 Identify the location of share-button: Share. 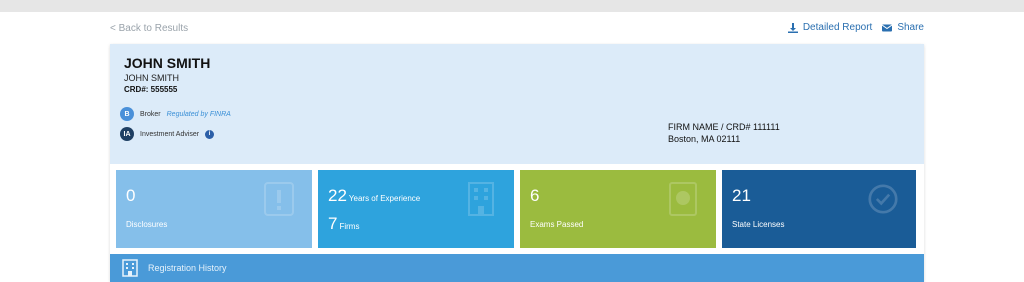
(903, 27).